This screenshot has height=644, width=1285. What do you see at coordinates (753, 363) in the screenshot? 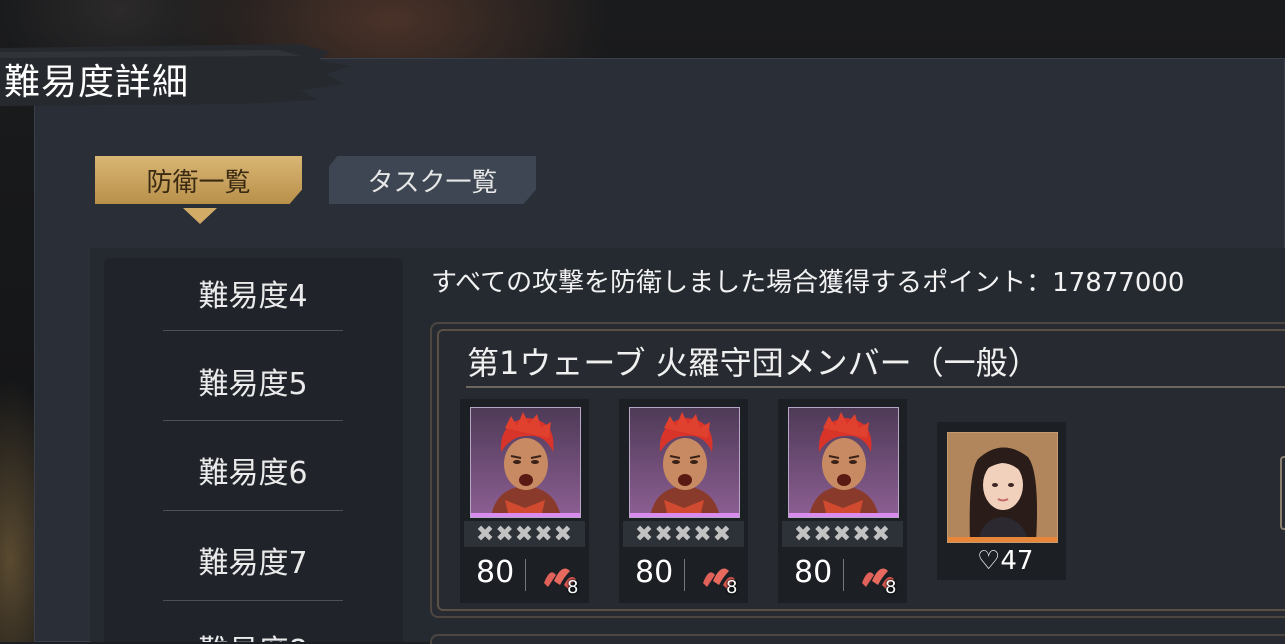
I see `wave-title: 第1ウェーブ 火羅守団メンバー（一般）` at bounding box center [753, 363].